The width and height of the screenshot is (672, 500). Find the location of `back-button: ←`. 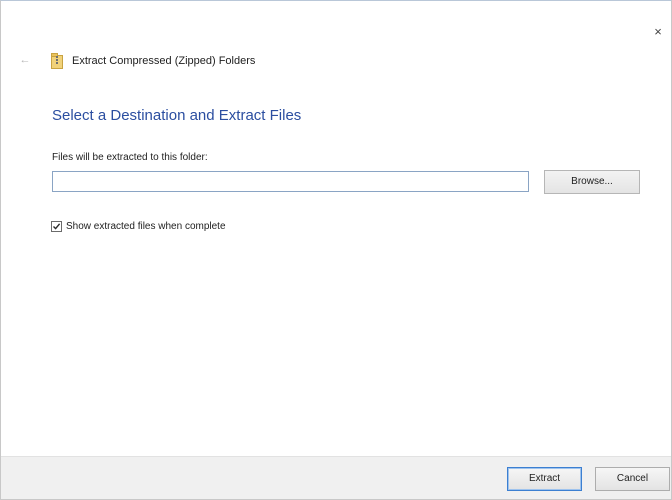

back-button: ← is located at coordinates (25, 60).